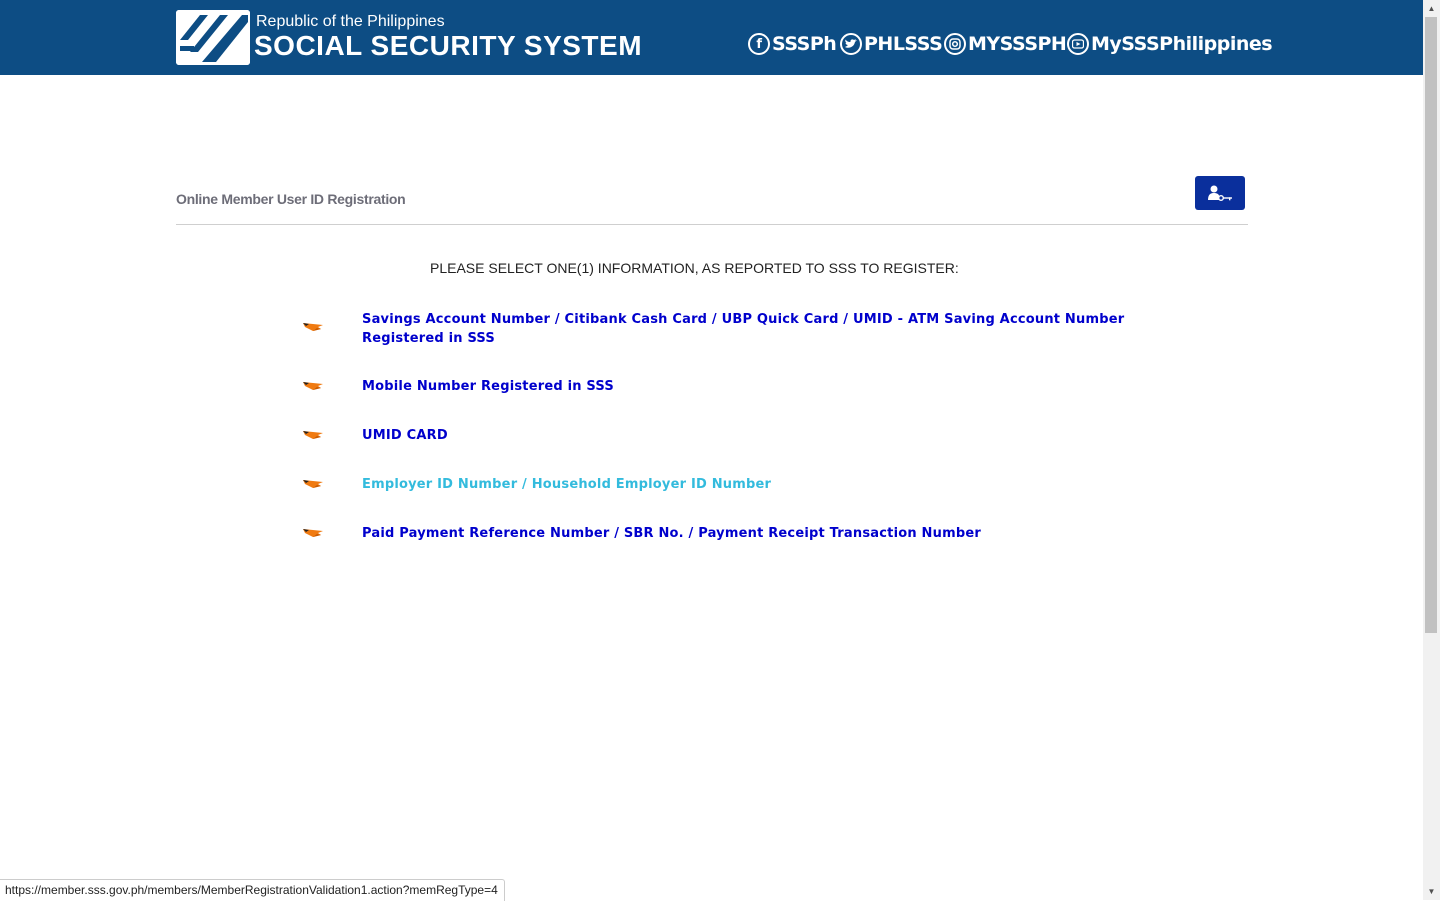 The height and width of the screenshot is (901, 1440). I want to click on social-link-instagram: MYSSSPH, so click(1005, 44).